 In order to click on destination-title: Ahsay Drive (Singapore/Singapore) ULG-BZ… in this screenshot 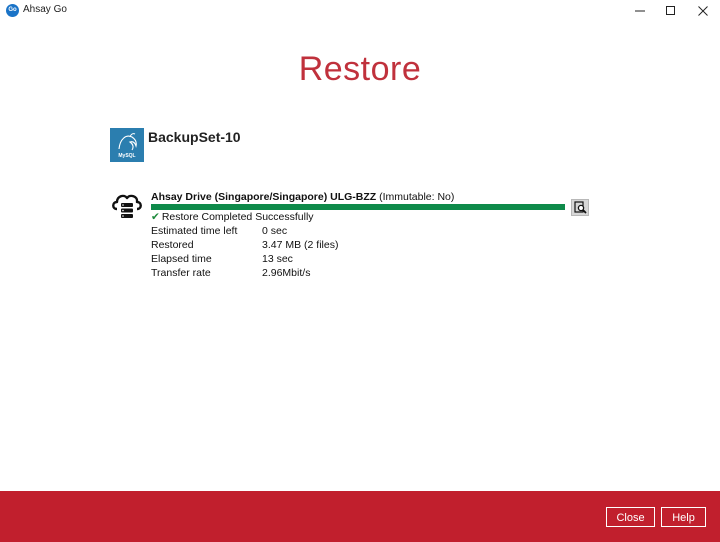, I will do `click(264, 197)`.